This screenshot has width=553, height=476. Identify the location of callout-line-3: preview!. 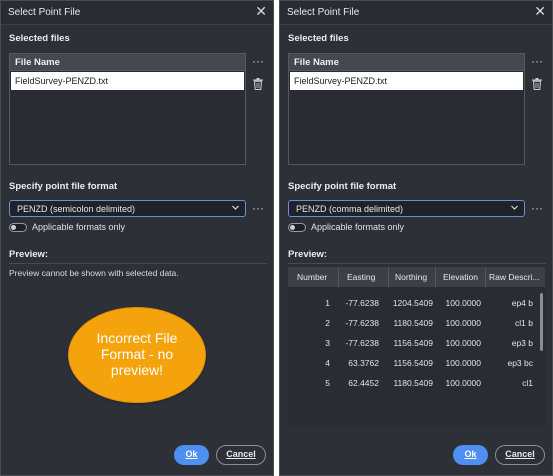
(137, 370).